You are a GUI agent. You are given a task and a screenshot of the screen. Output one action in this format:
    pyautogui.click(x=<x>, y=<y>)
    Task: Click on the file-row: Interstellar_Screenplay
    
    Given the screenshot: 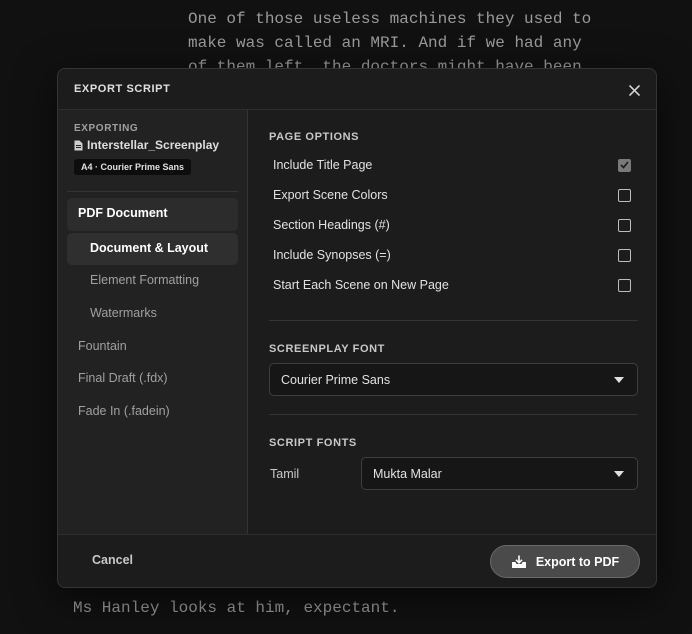 What is the action you would take?
    pyautogui.click(x=156, y=145)
    